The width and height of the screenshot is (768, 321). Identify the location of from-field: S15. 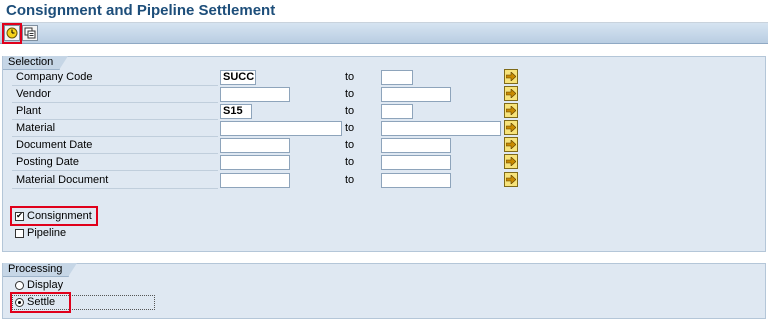
(236, 111).